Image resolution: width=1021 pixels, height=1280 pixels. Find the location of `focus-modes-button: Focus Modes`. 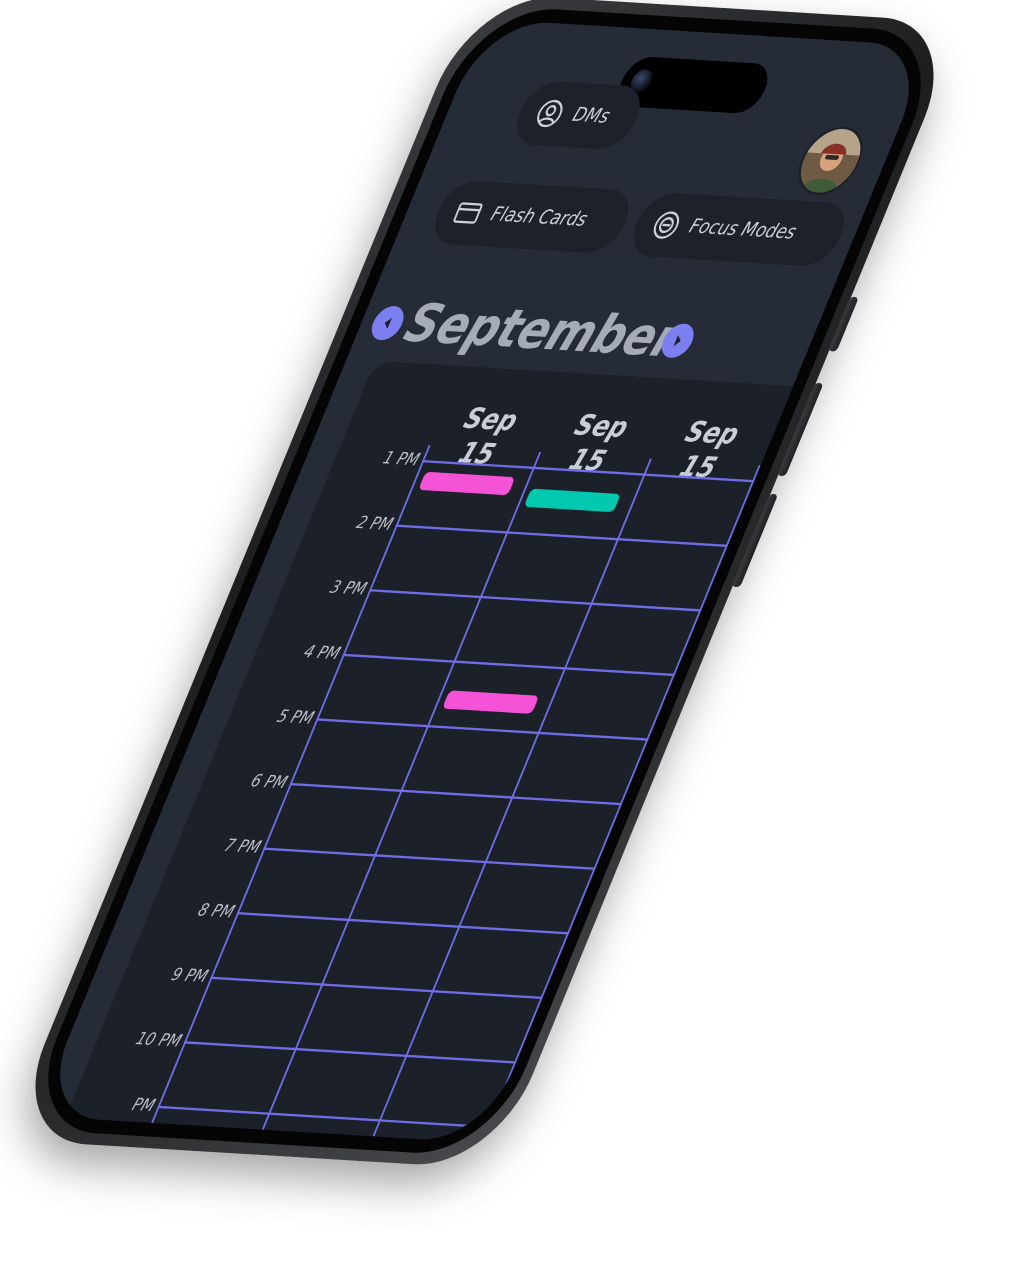

focus-modes-button: Focus Modes is located at coordinates (738, 229).